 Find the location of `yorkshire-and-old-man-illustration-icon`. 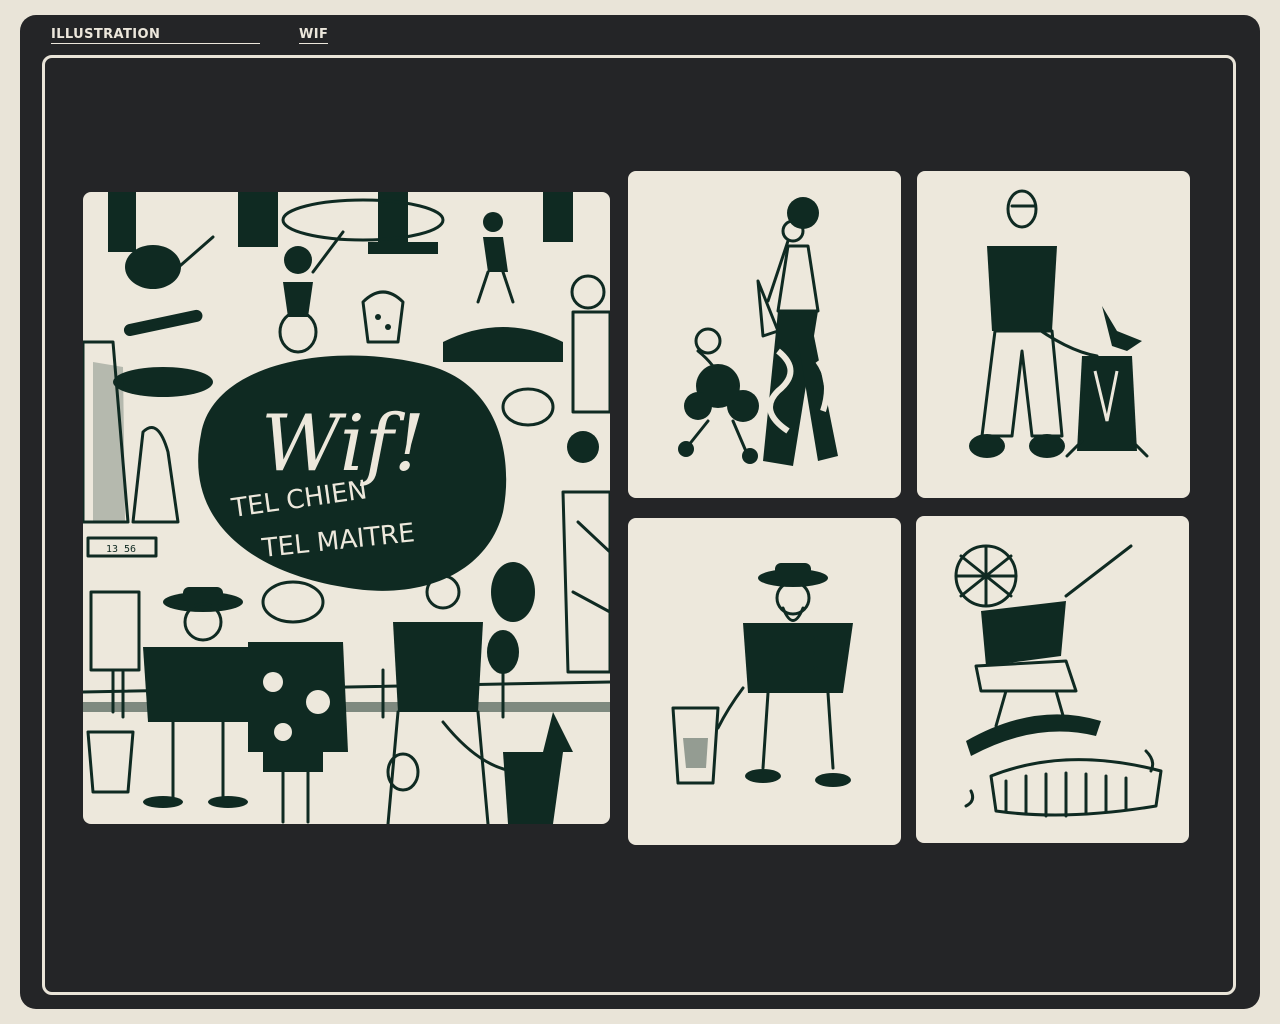

yorkshire-and-old-man-illustration-icon is located at coordinates (762, 675).